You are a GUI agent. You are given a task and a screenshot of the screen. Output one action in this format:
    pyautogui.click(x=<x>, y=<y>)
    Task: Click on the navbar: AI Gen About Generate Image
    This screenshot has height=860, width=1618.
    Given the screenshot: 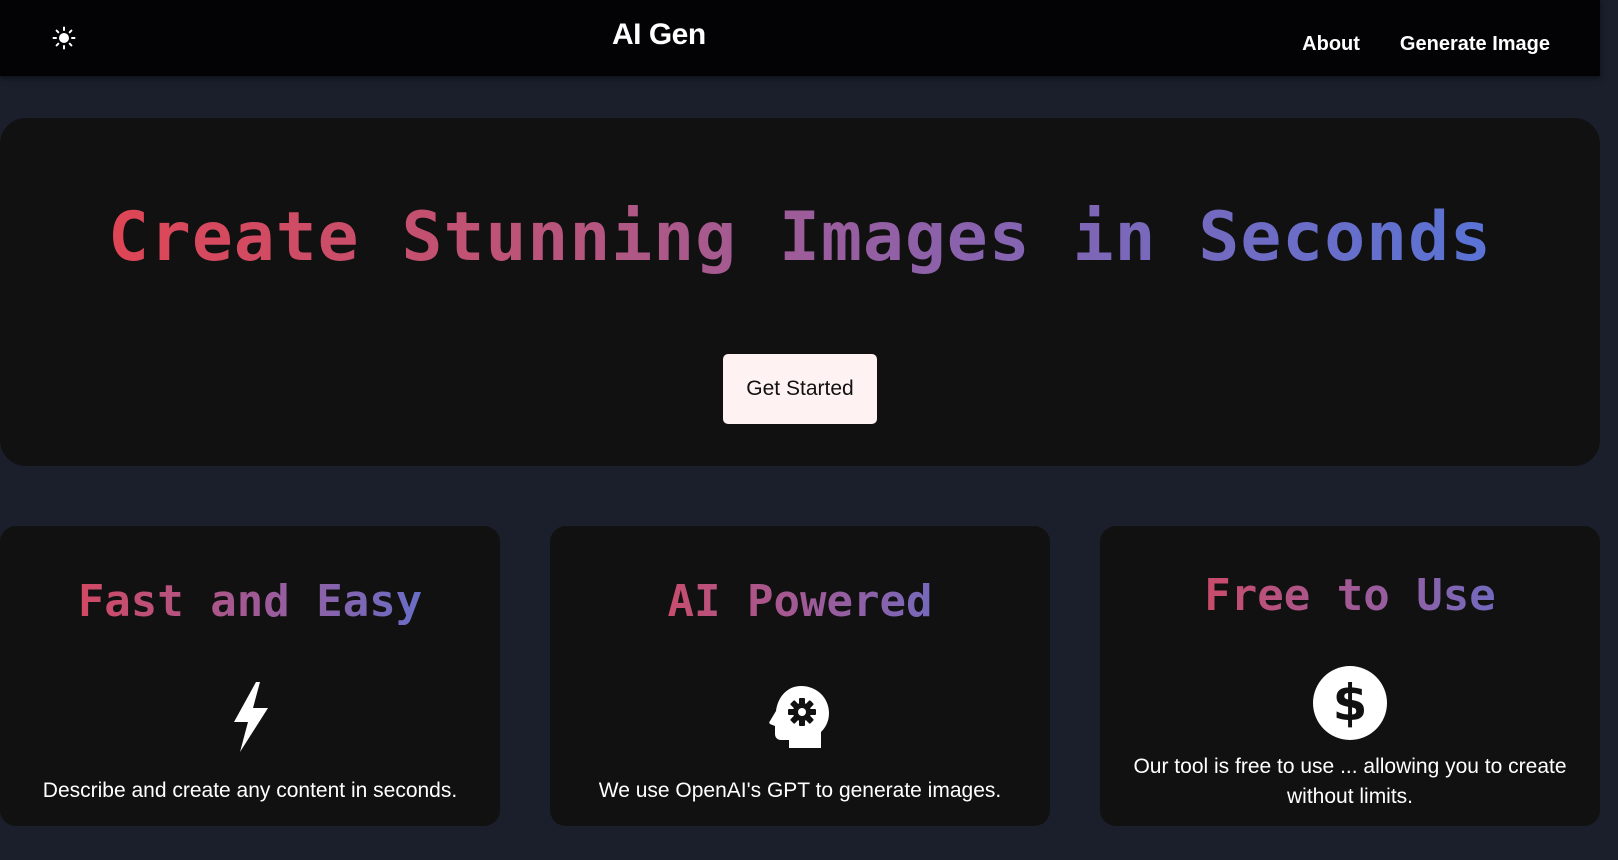 What is the action you would take?
    pyautogui.click(x=800, y=38)
    